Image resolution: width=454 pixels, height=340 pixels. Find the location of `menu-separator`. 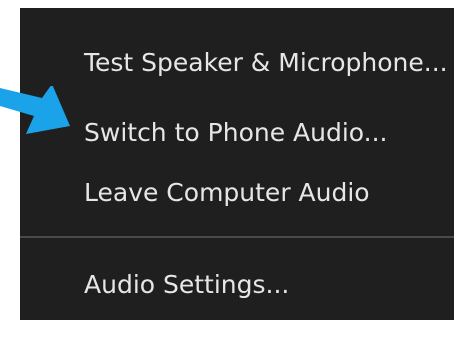

menu-separator is located at coordinates (237, 237).